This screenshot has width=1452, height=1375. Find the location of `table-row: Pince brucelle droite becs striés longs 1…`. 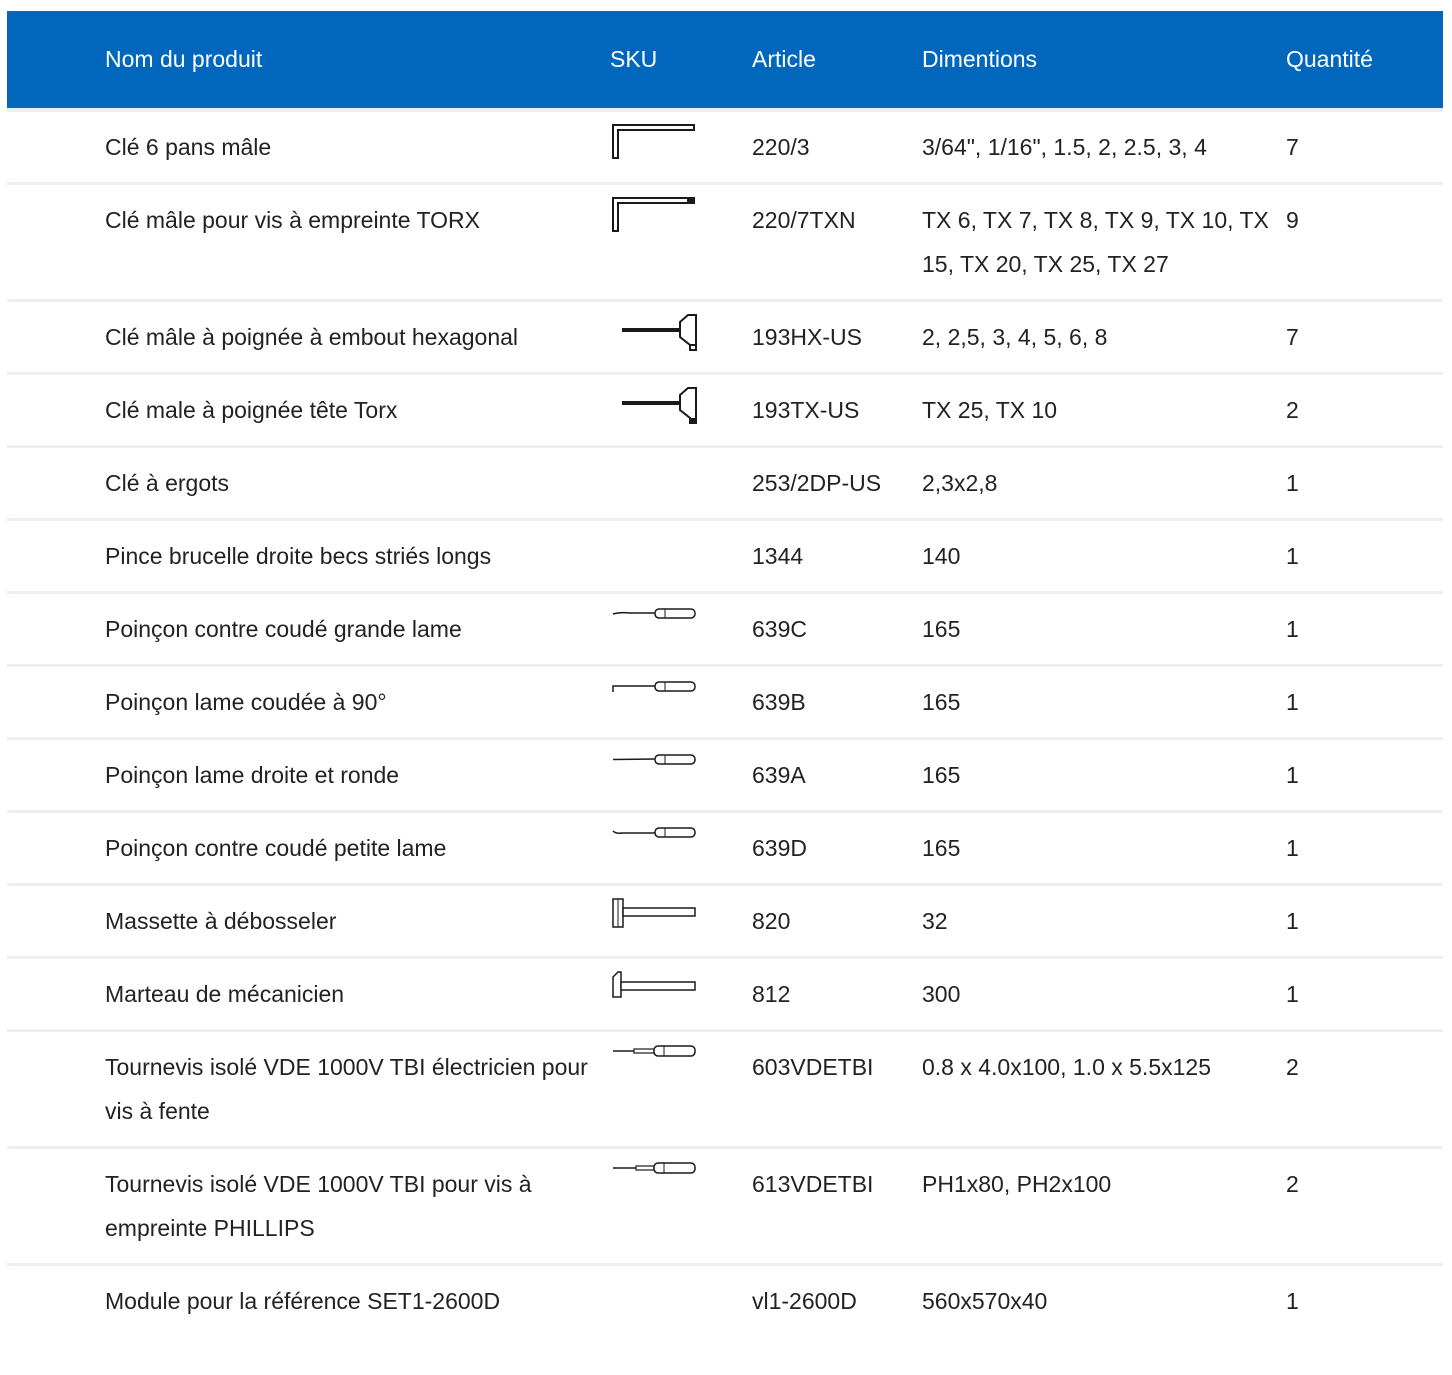

table-row: Pince brucelle droite becs striés longs 1… is located at coordinates (725, 555).